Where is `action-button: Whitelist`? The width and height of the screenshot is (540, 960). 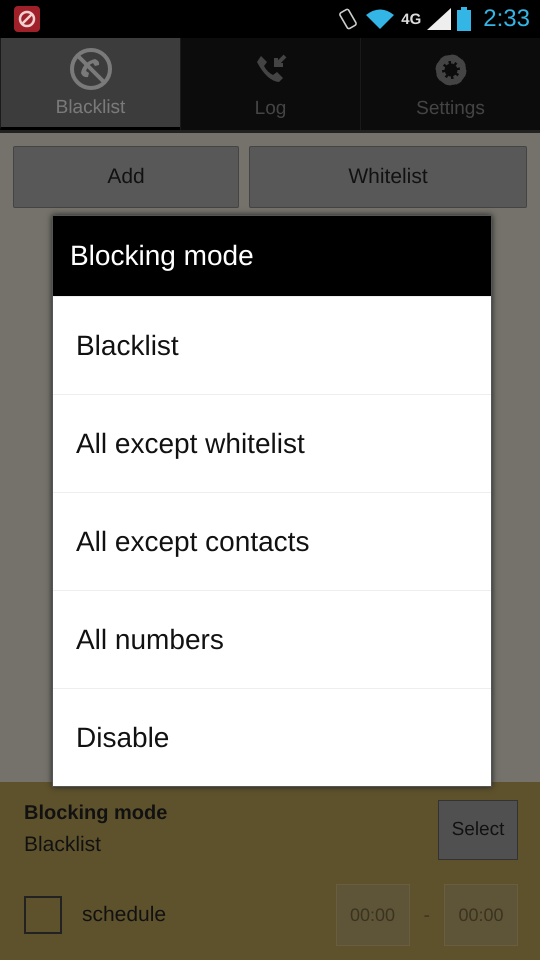 action-button: Whitelist is located at coordinates (388, 177).